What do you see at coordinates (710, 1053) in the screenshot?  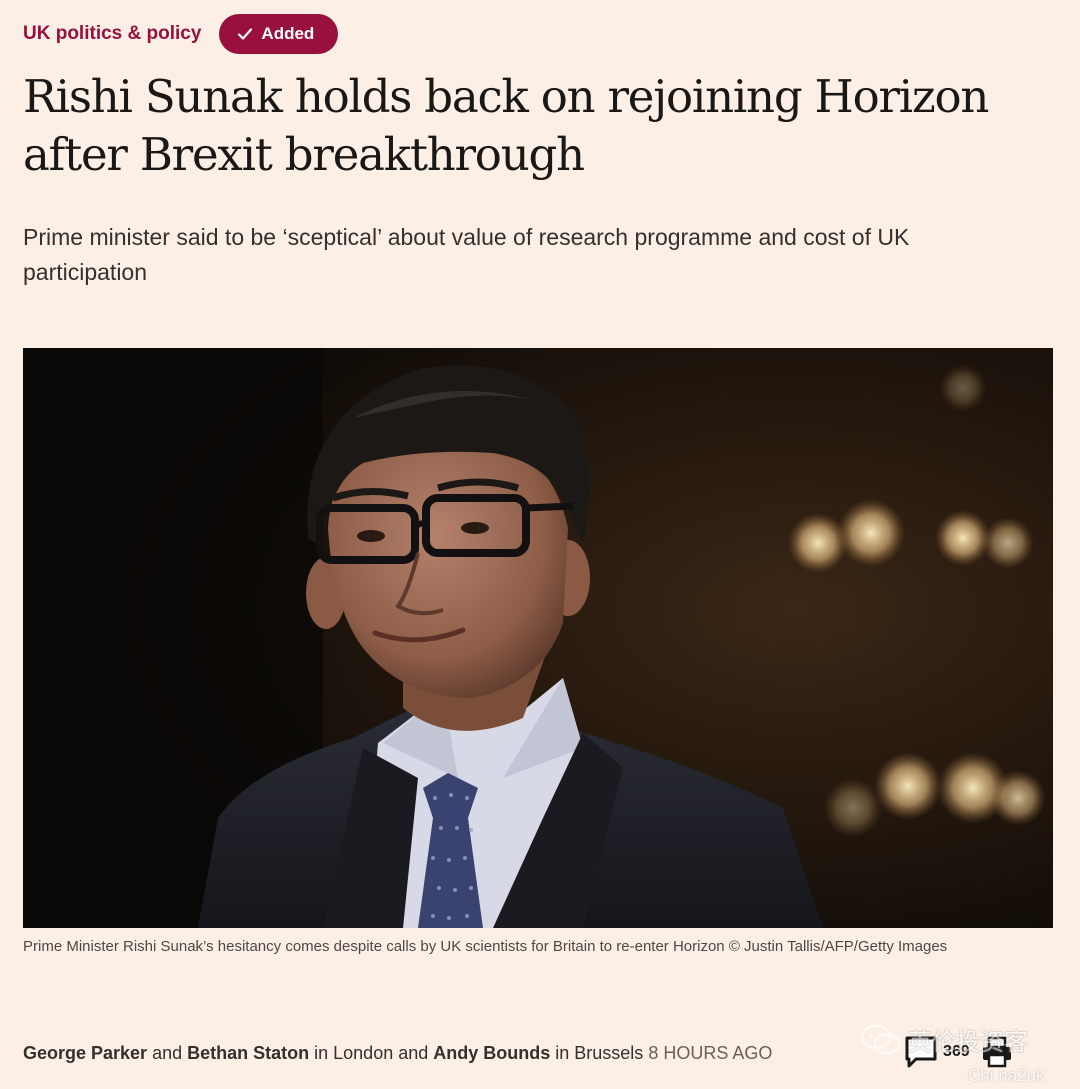 I see `publish-time: 8 HOURS AGO` at bounding box center [710, 1053].